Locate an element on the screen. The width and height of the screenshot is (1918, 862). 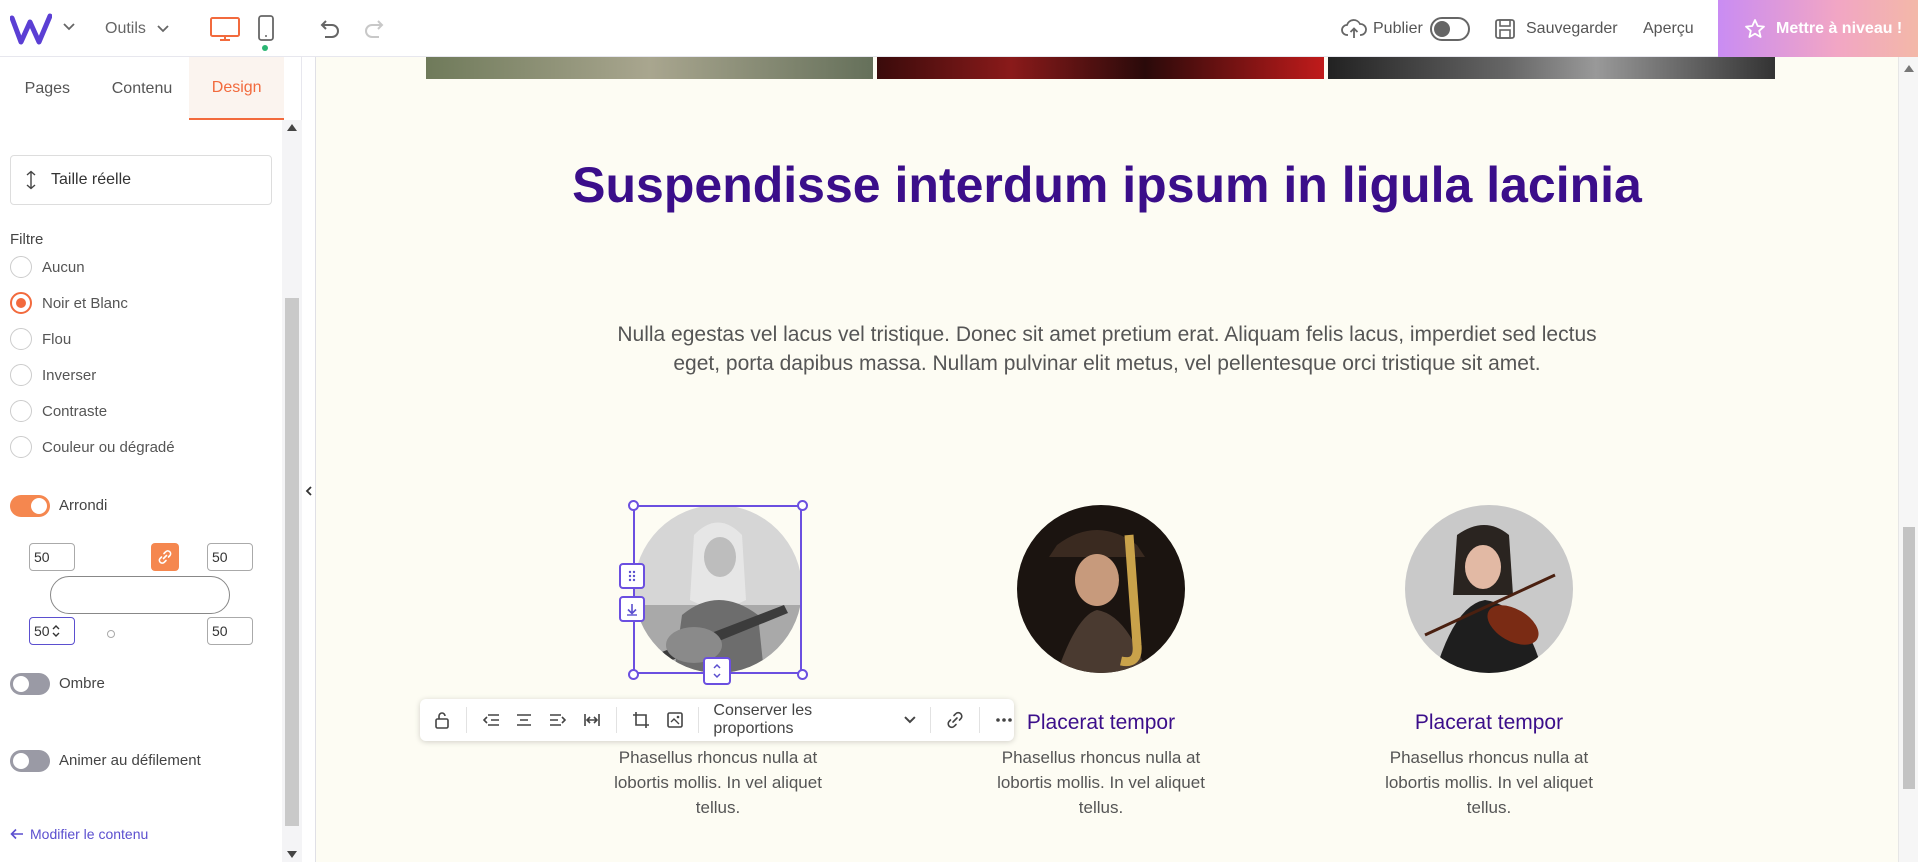
portrait-image-violinist is located at coordinates (1489, 589).